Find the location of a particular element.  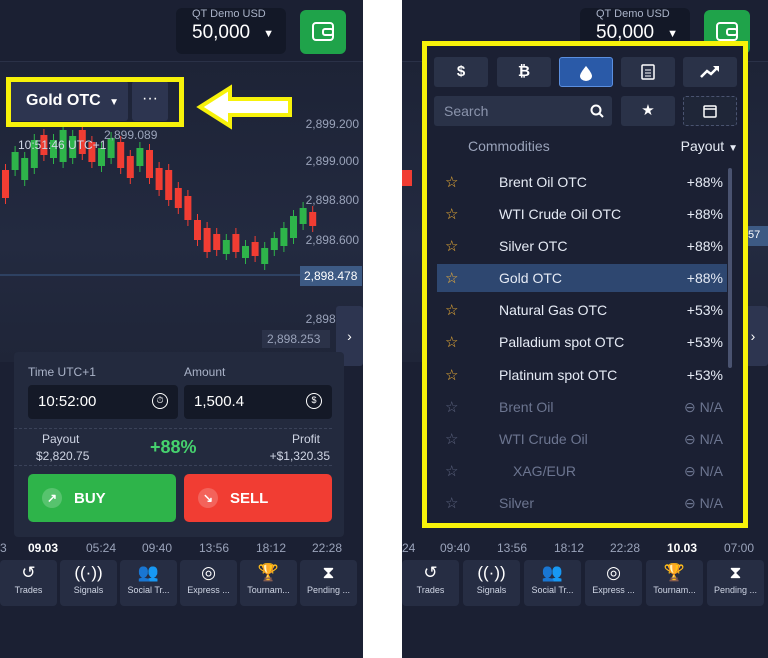

price-label: 2,898.800 is located at coordinates (332, 200).